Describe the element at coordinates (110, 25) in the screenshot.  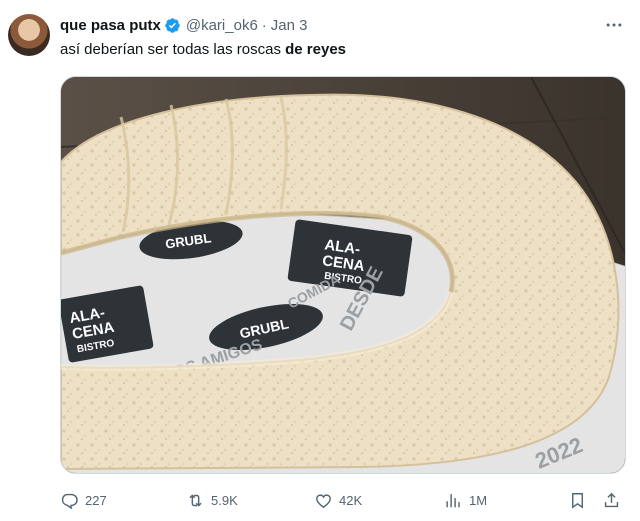
I see `display-name: que pasa putx` at that location.